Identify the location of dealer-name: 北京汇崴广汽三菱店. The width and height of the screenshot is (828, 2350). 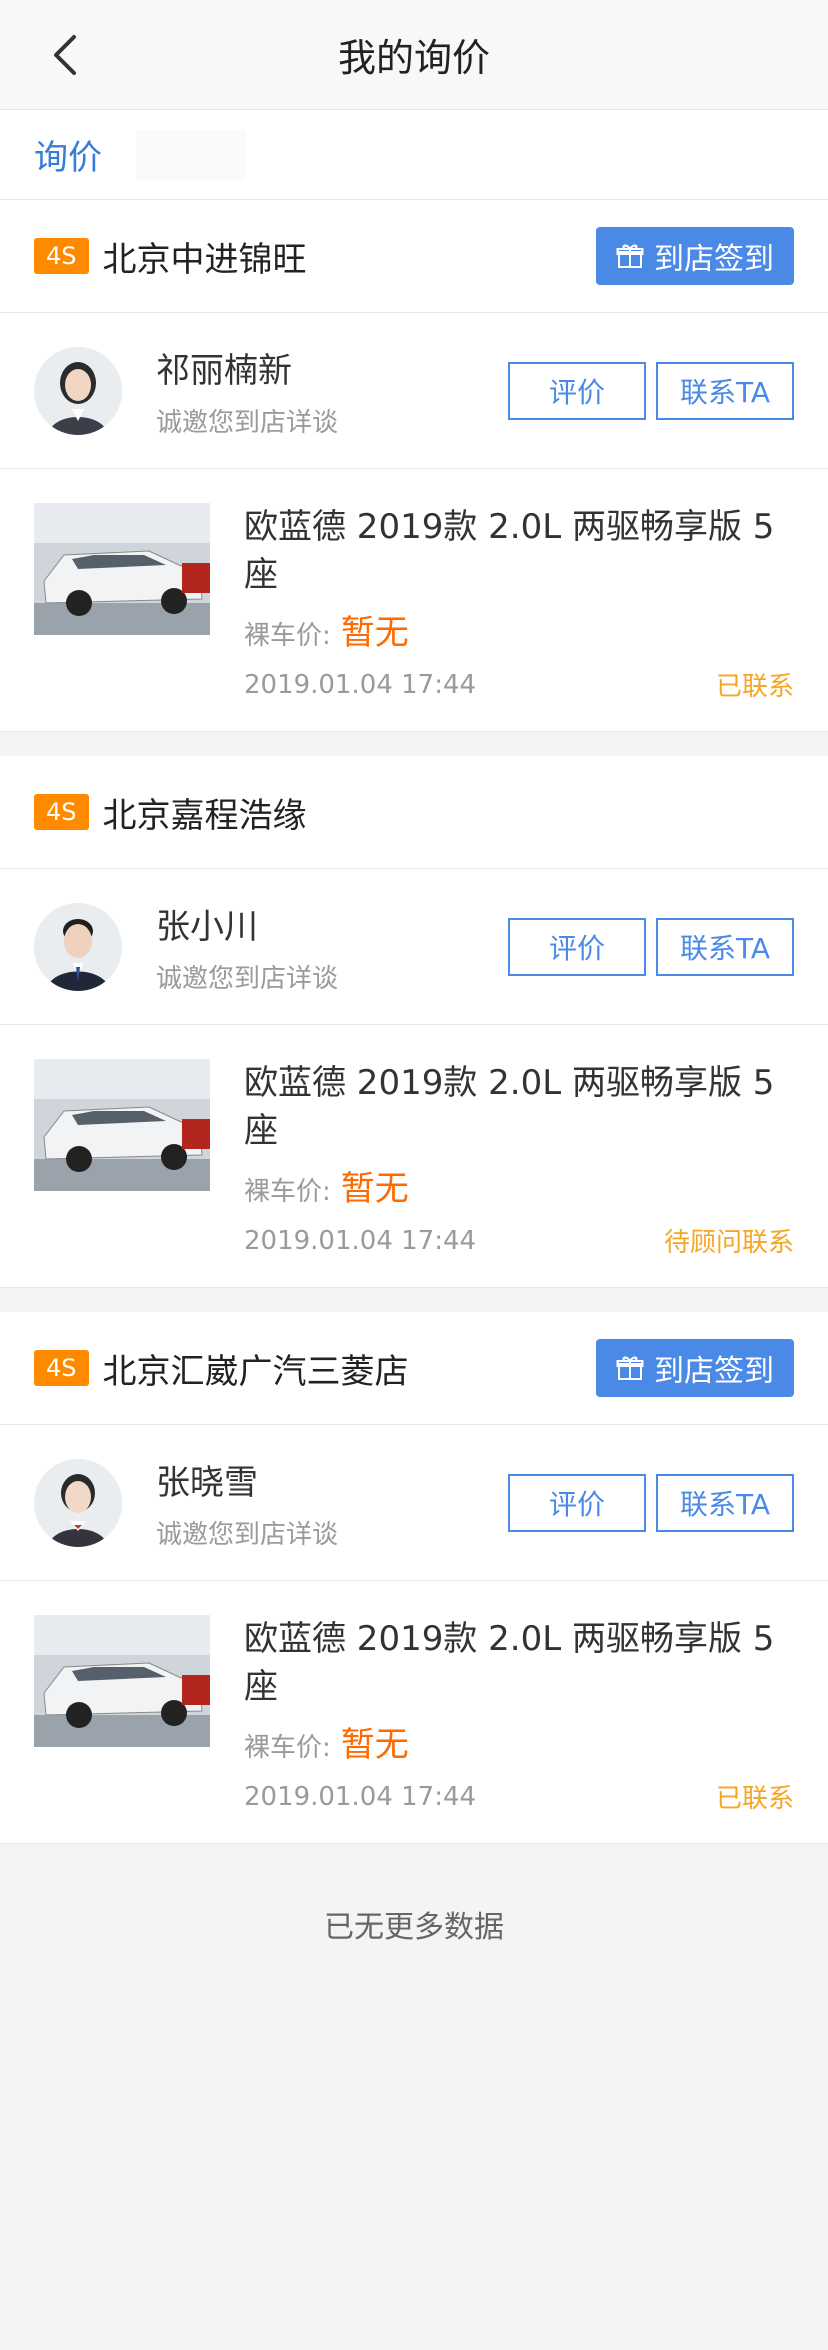
(255, 1371).